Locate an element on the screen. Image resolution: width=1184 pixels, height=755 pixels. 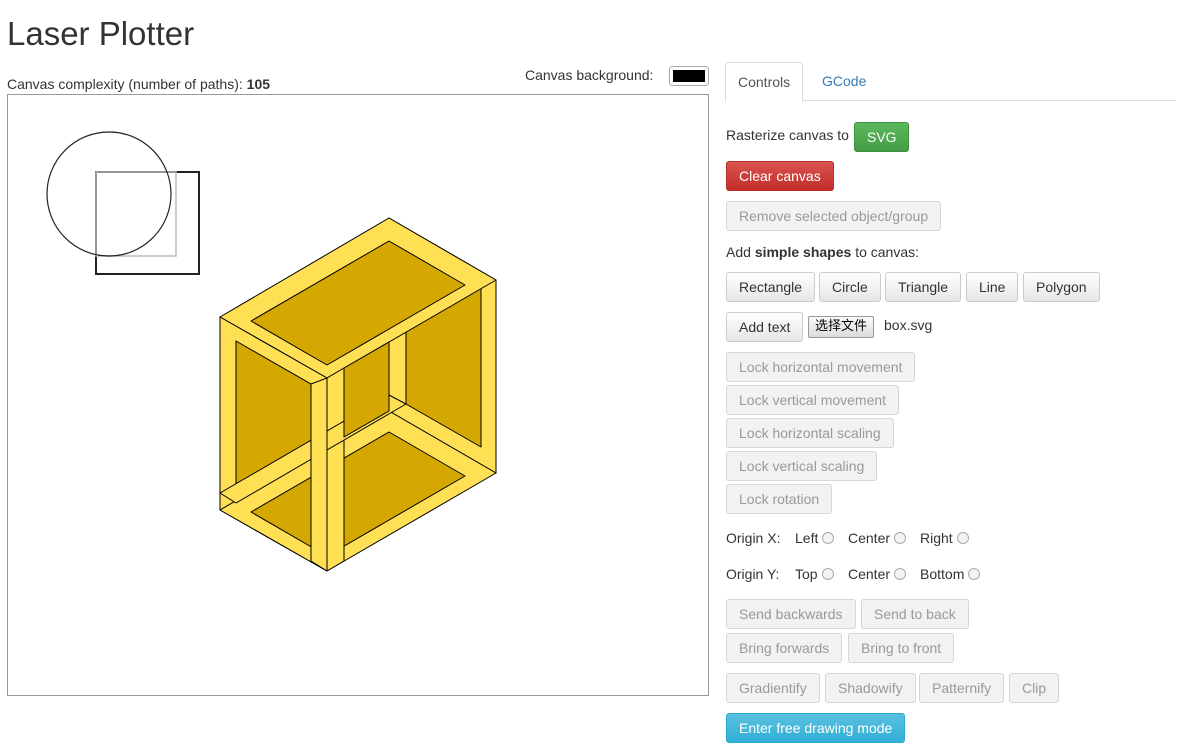
origin-y-top-option: Top is located at coordinates (814, 574).